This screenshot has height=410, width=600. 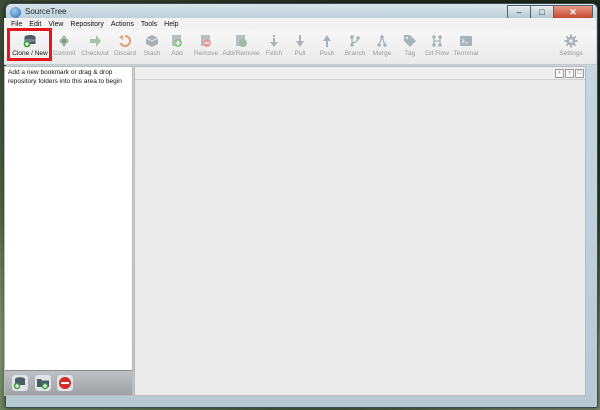 I want to click on menu-tools: Tools, so click(x=149, y=24).